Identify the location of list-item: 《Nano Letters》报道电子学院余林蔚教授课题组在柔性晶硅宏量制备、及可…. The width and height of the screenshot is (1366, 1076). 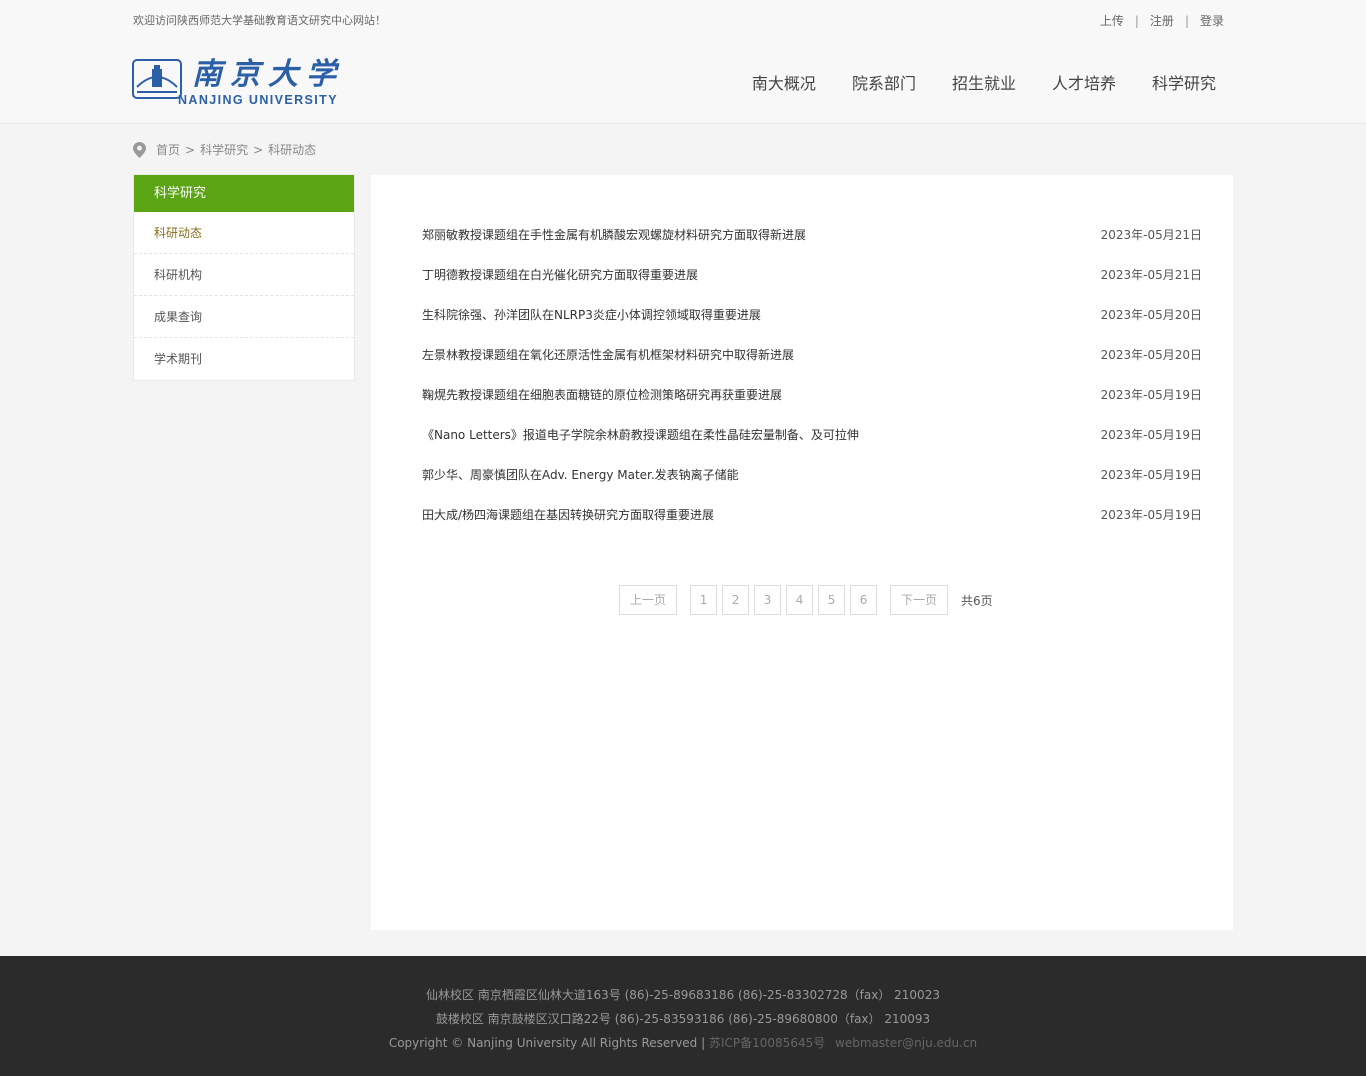
(812, 445).